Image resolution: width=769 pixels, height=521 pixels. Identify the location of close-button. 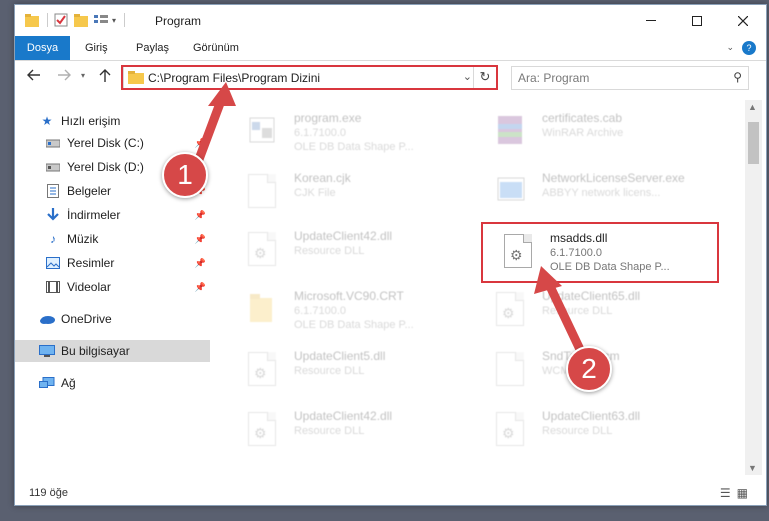
(743, 20).